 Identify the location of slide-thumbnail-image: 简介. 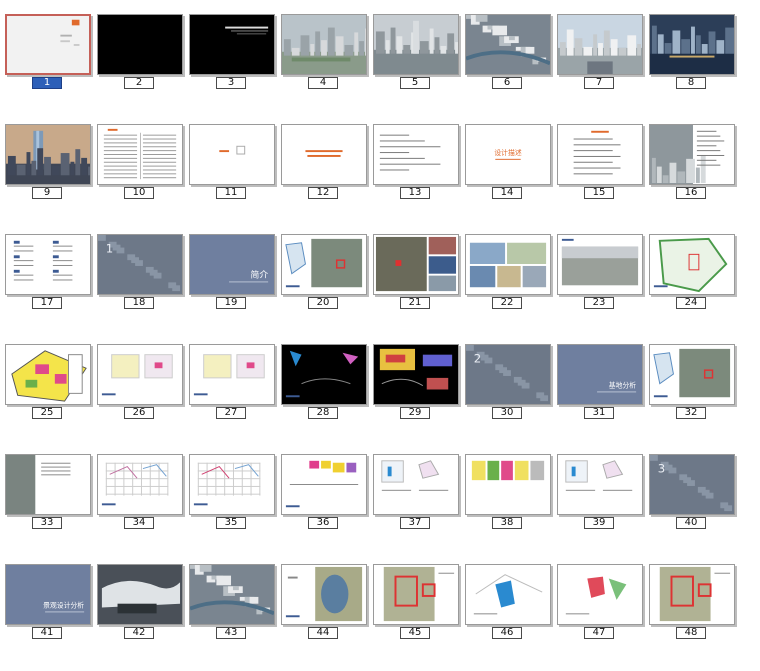
(232, 264).